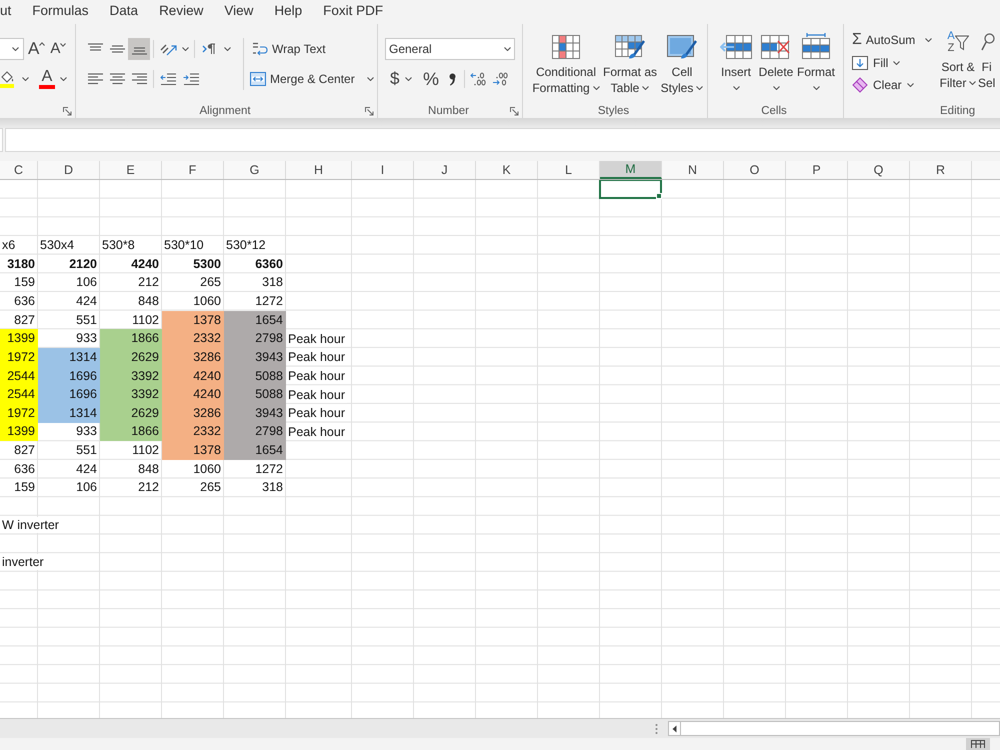  I want to click on grid-icon, so click(978, 744).